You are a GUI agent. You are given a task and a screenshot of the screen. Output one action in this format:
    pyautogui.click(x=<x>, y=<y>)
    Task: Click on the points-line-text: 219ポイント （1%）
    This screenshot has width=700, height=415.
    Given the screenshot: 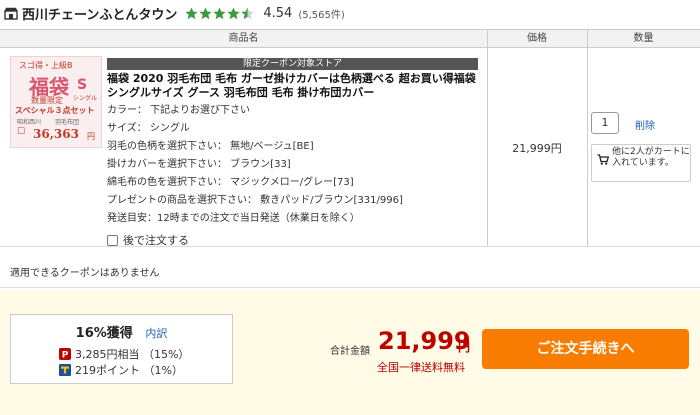 What is the action you would take?
    pyautogui.click(x=129, y=370)
    